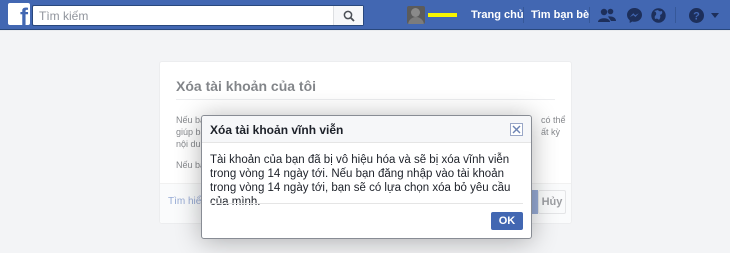  I want to click on ok-button: OK, so click(507, 221).